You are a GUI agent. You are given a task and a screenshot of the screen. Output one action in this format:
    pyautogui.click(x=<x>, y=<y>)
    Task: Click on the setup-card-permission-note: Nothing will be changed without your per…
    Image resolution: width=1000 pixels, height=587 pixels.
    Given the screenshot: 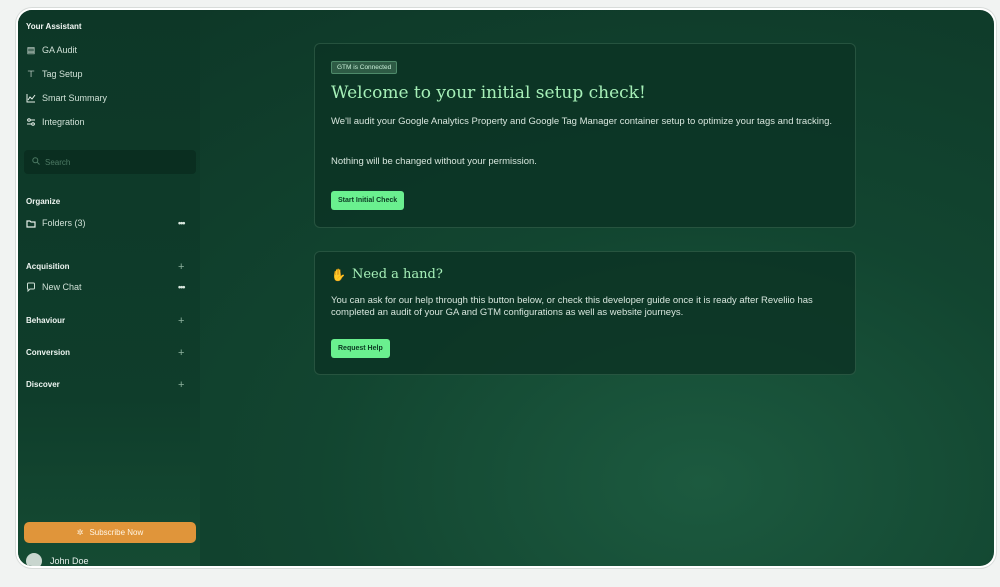 What is the action you would take?
    pyautogui.click(x=434, y=161)
    